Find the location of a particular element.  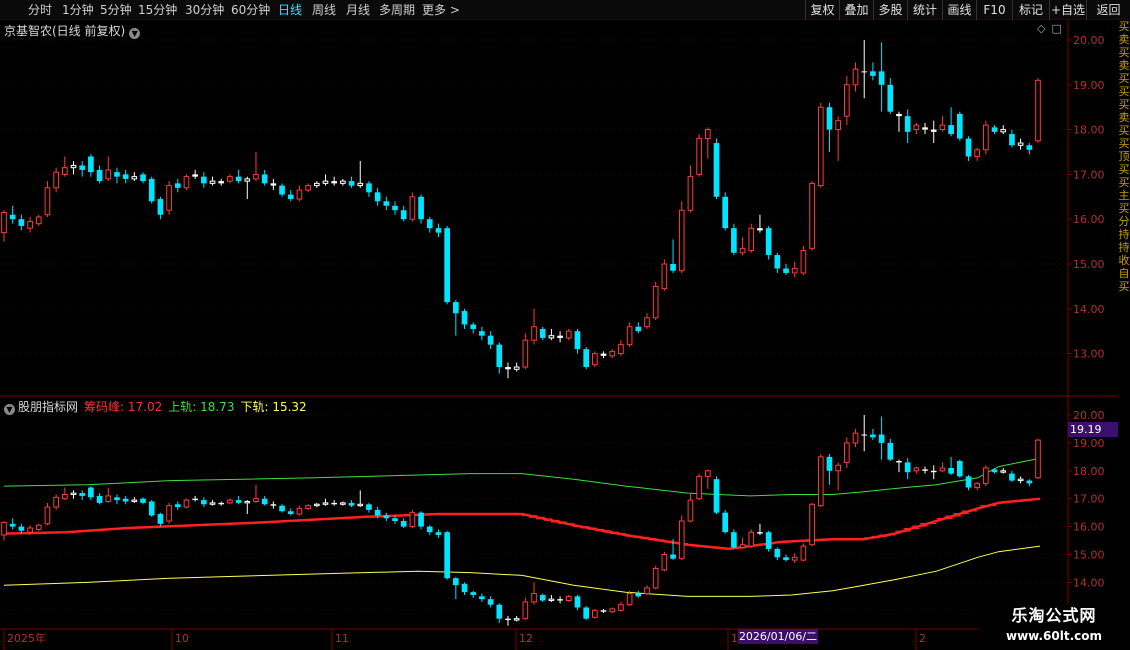

signal-char: 持 is located at coordinates (1124, 247).